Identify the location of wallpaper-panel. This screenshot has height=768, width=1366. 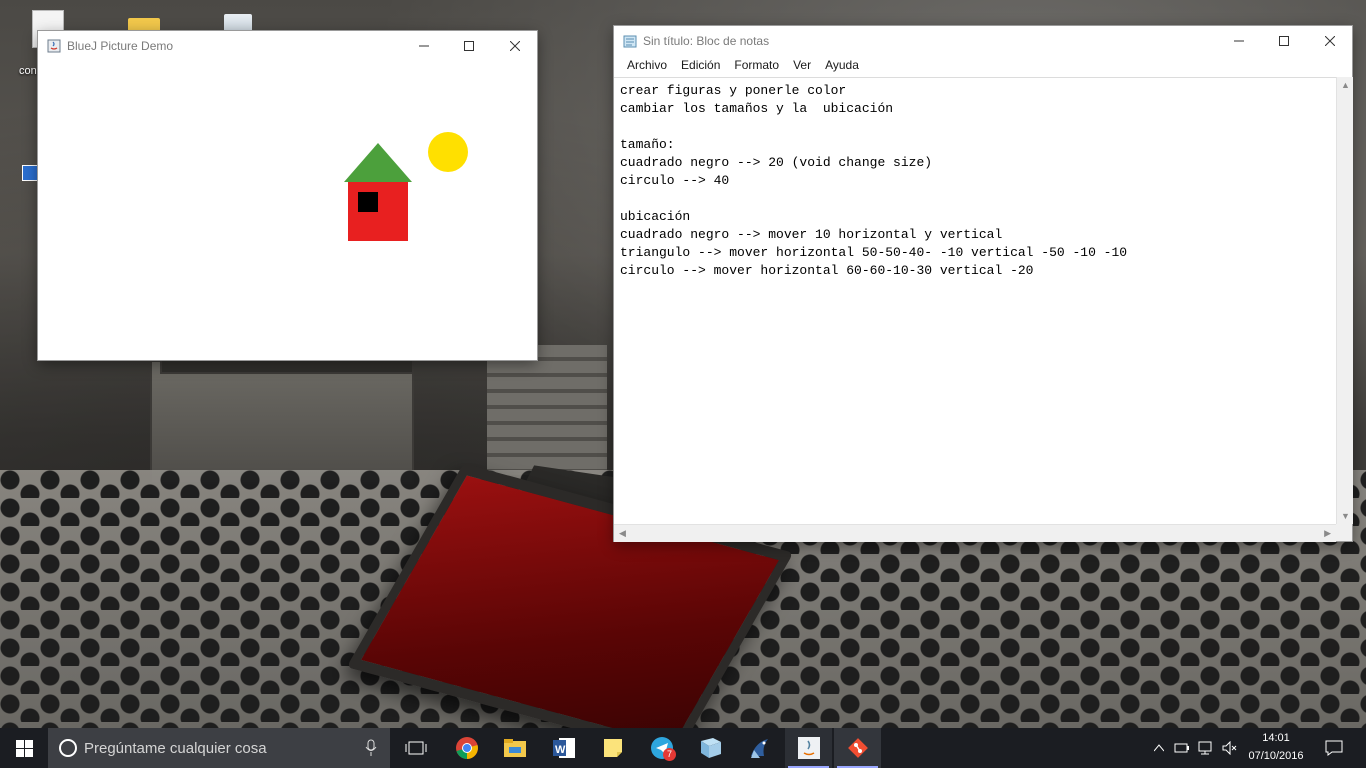
(282, 422).